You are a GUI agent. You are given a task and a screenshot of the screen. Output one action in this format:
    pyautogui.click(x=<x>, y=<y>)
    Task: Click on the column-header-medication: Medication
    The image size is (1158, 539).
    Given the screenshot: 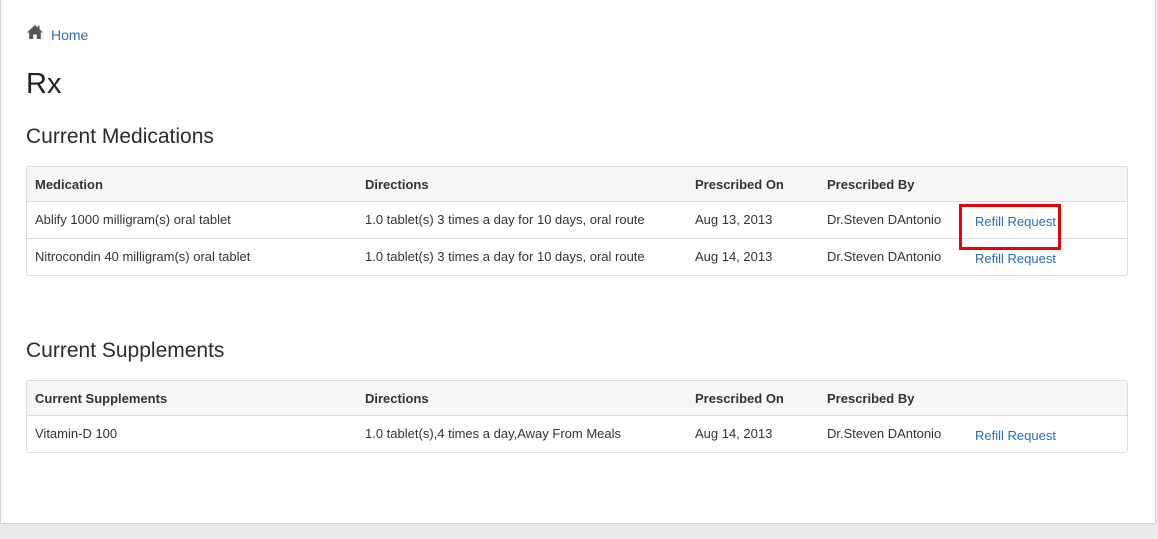 What is the action you would take?
    pyautogui.click(x=192, y=184)
    